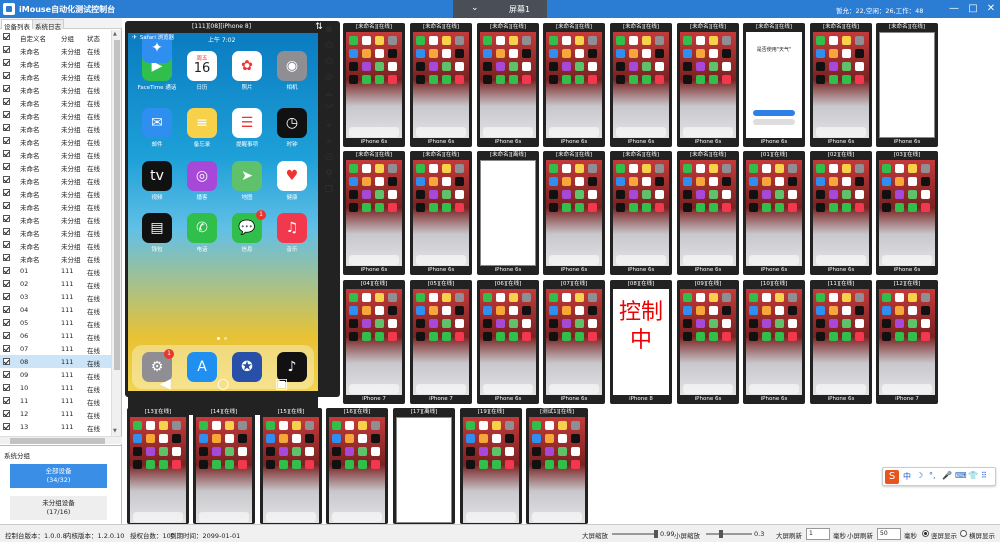 This screenshot has height=542, width=1000. Describe the element at coordinates (93, 38) in the screenshot. I see `col-status-header: 状态` at that location.